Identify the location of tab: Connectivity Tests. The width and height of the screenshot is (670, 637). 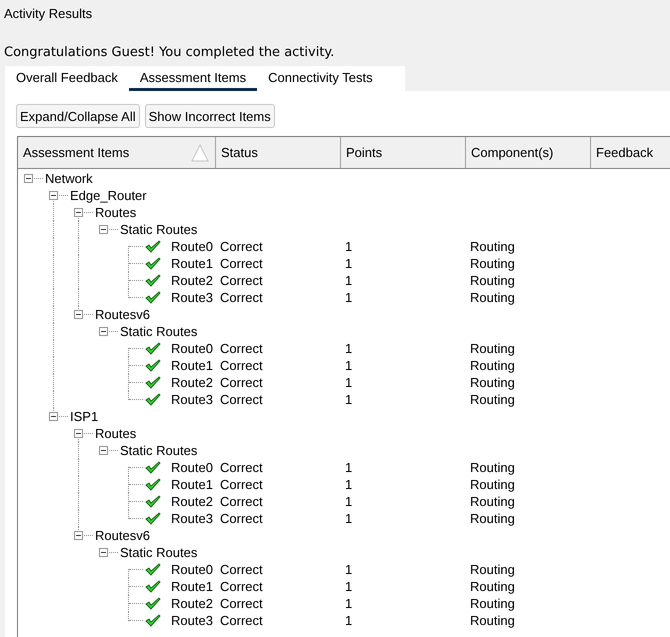
(320, 78).